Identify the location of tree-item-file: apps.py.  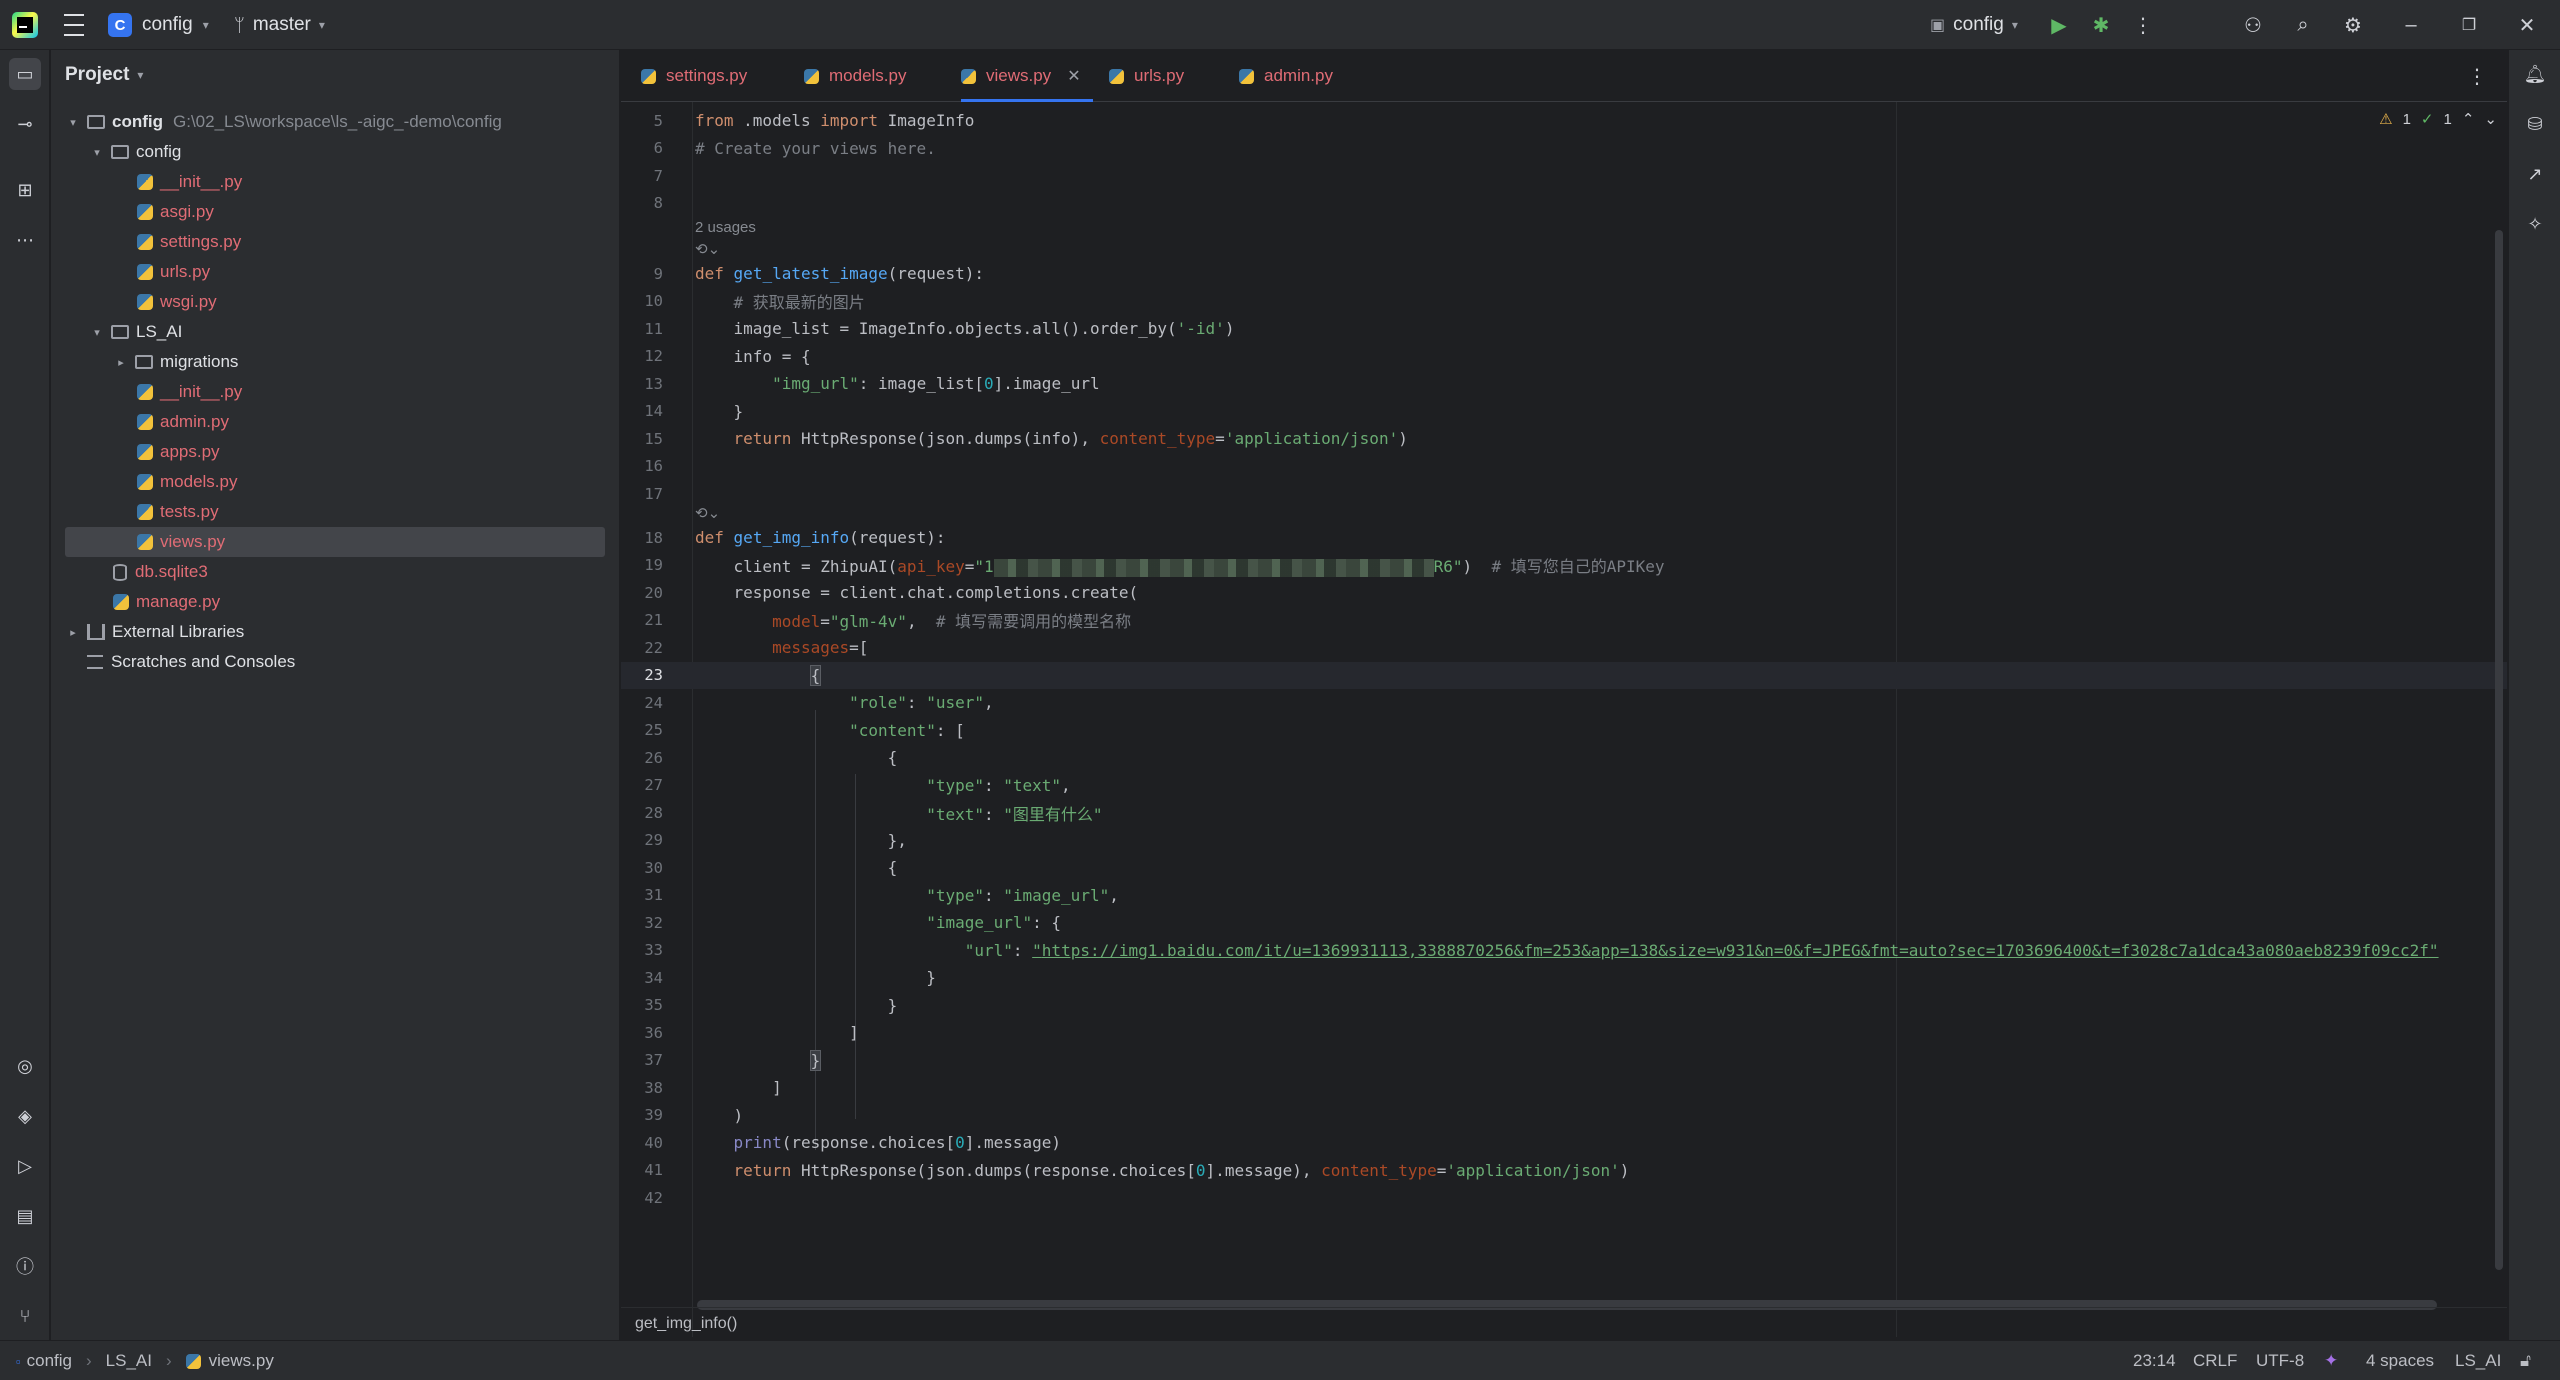
(335, 452).